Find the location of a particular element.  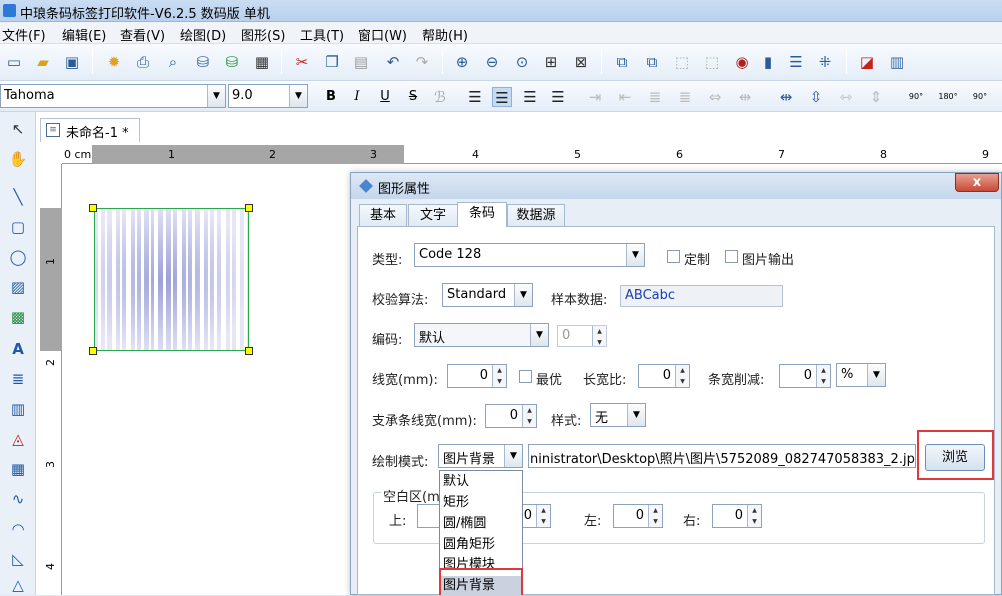

align-center-icon: ☰ is located at coordinates (502, 97).